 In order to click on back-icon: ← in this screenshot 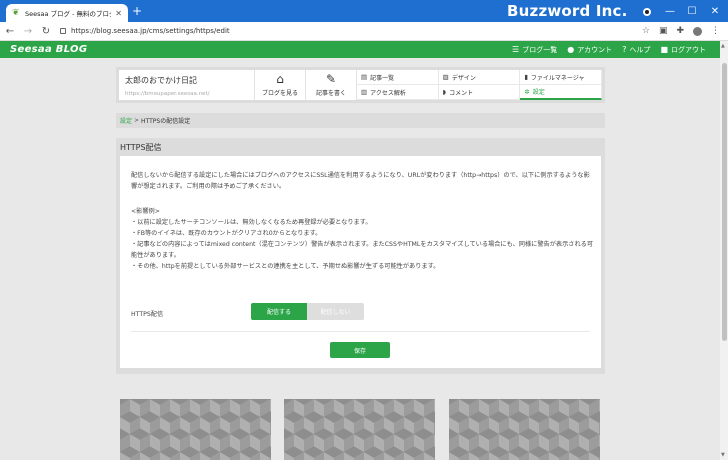, I will do `click(10, 31)`.